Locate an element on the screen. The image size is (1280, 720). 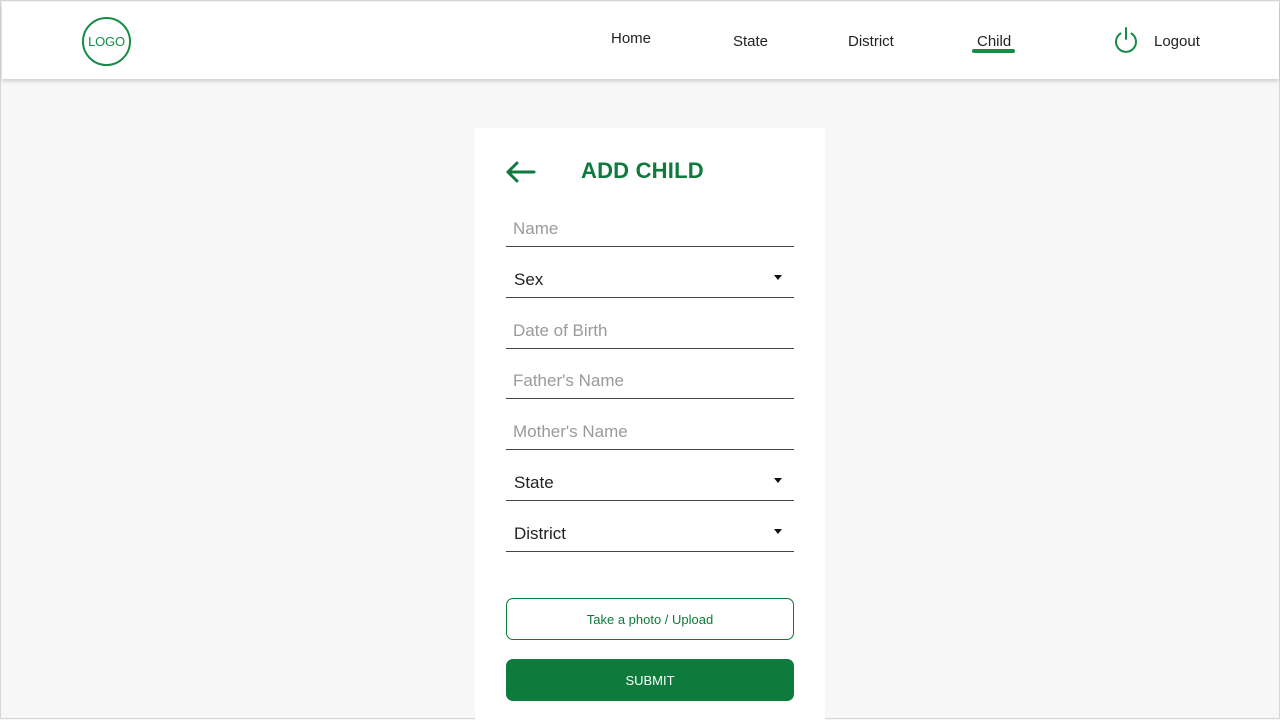
sex-select-label: Sex is located at coordinates (529, 279).